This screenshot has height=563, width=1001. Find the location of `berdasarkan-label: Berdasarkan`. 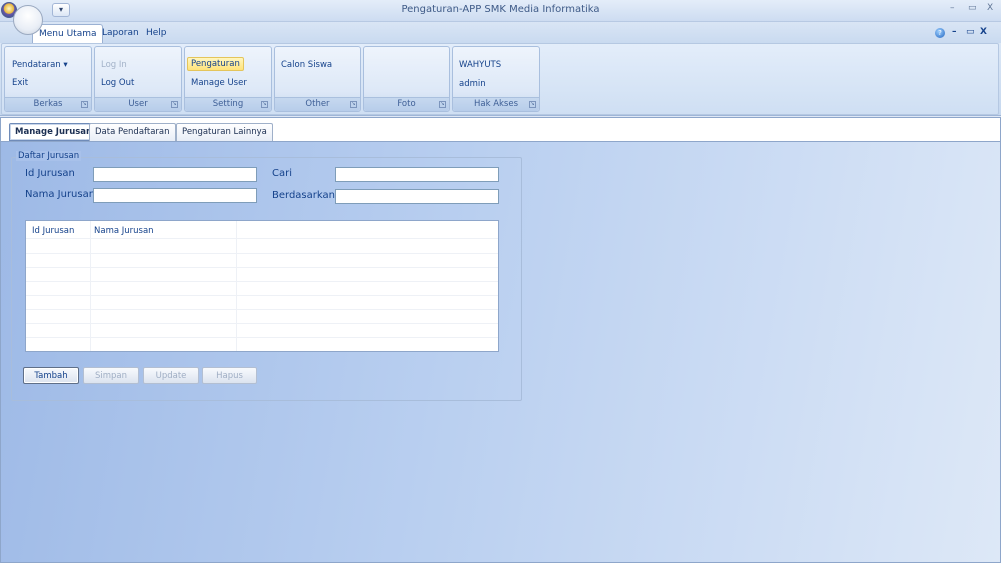

berdasarkan-label: Berdasarkan is located at coordinates (303, 195).